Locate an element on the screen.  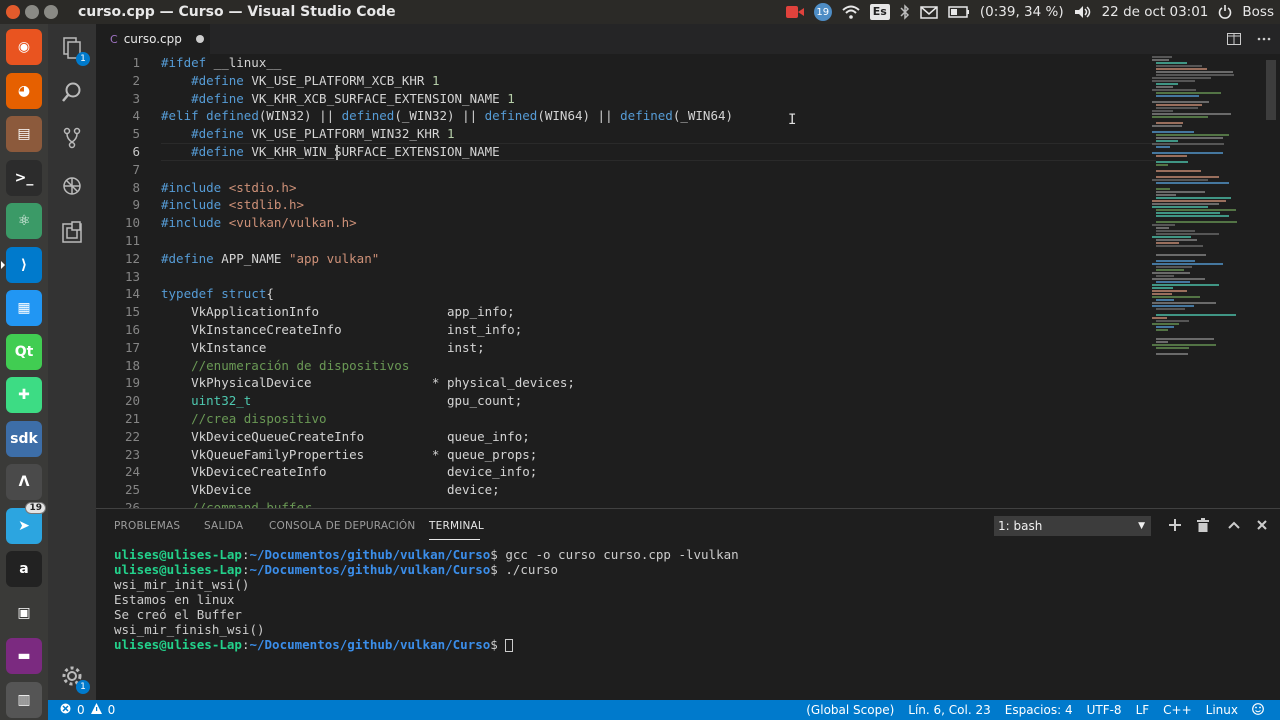
code-line: #define VK_USE_PLATFORM_WIN32_KHR 1 is located at coordinates (686, 134).